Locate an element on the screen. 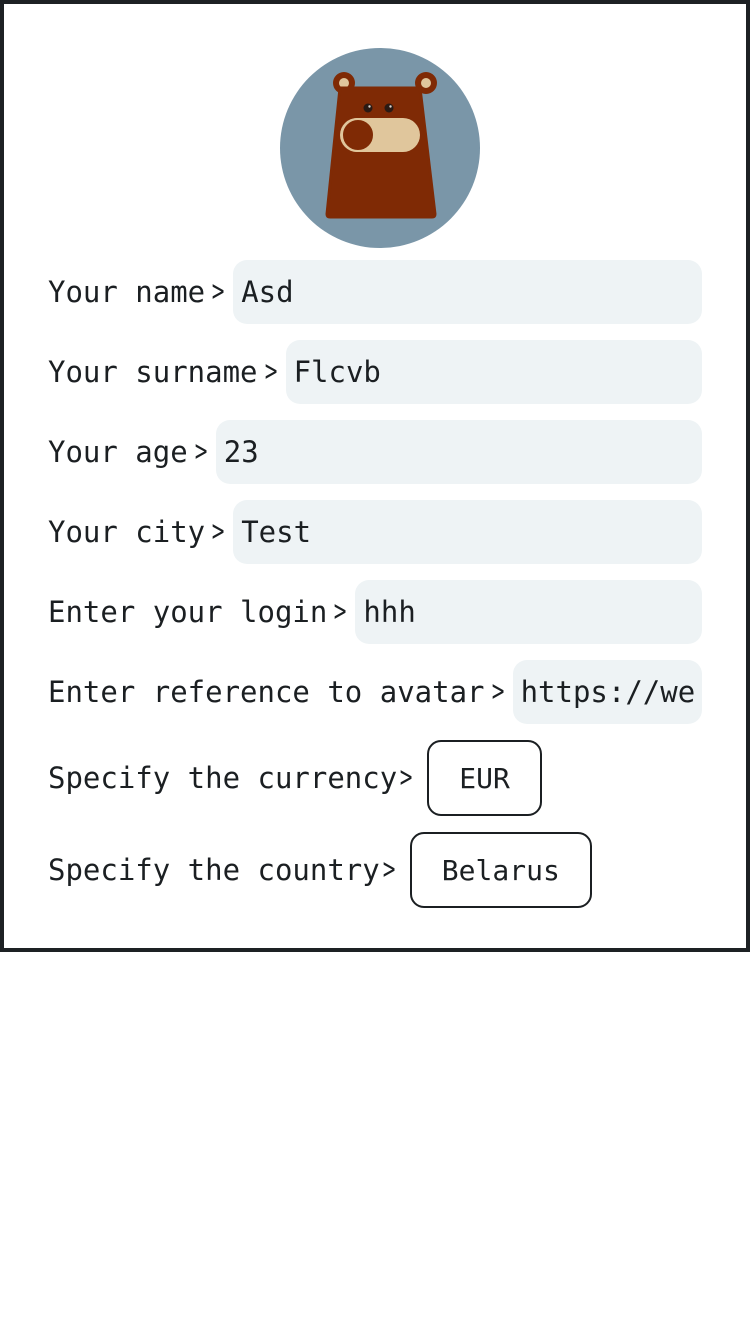  avatar-reference-label: Enter reference to avatar is located at coordinates (266, 692).